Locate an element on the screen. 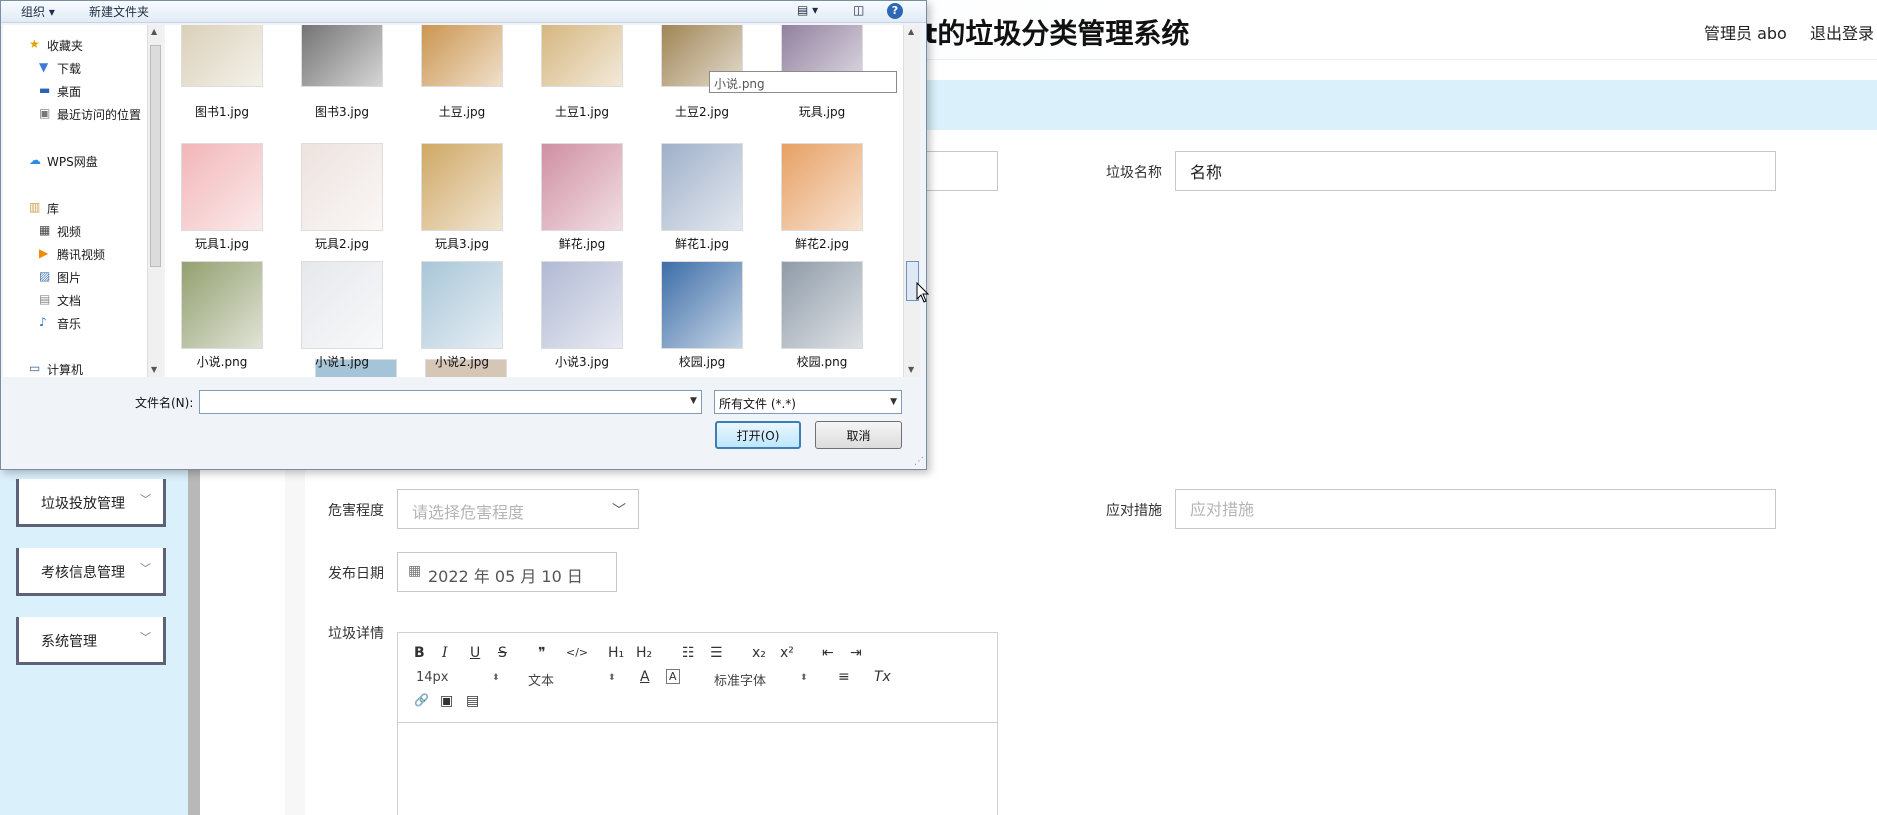 This screenshot has height=815, width=1877. text-color-button: A is located at coordinates (645, 677).